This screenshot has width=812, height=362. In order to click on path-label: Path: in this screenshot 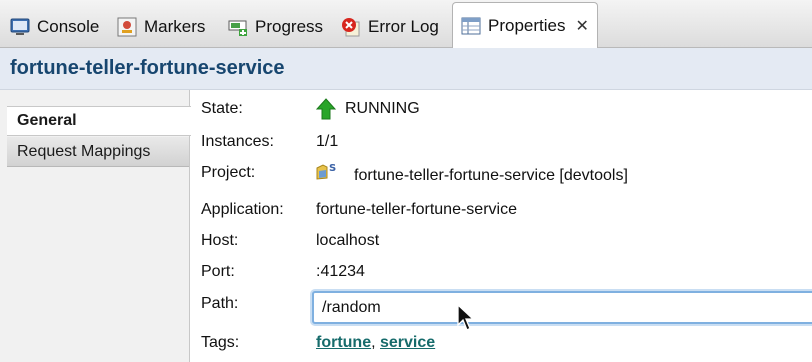, I will do `click(220, 303)`.